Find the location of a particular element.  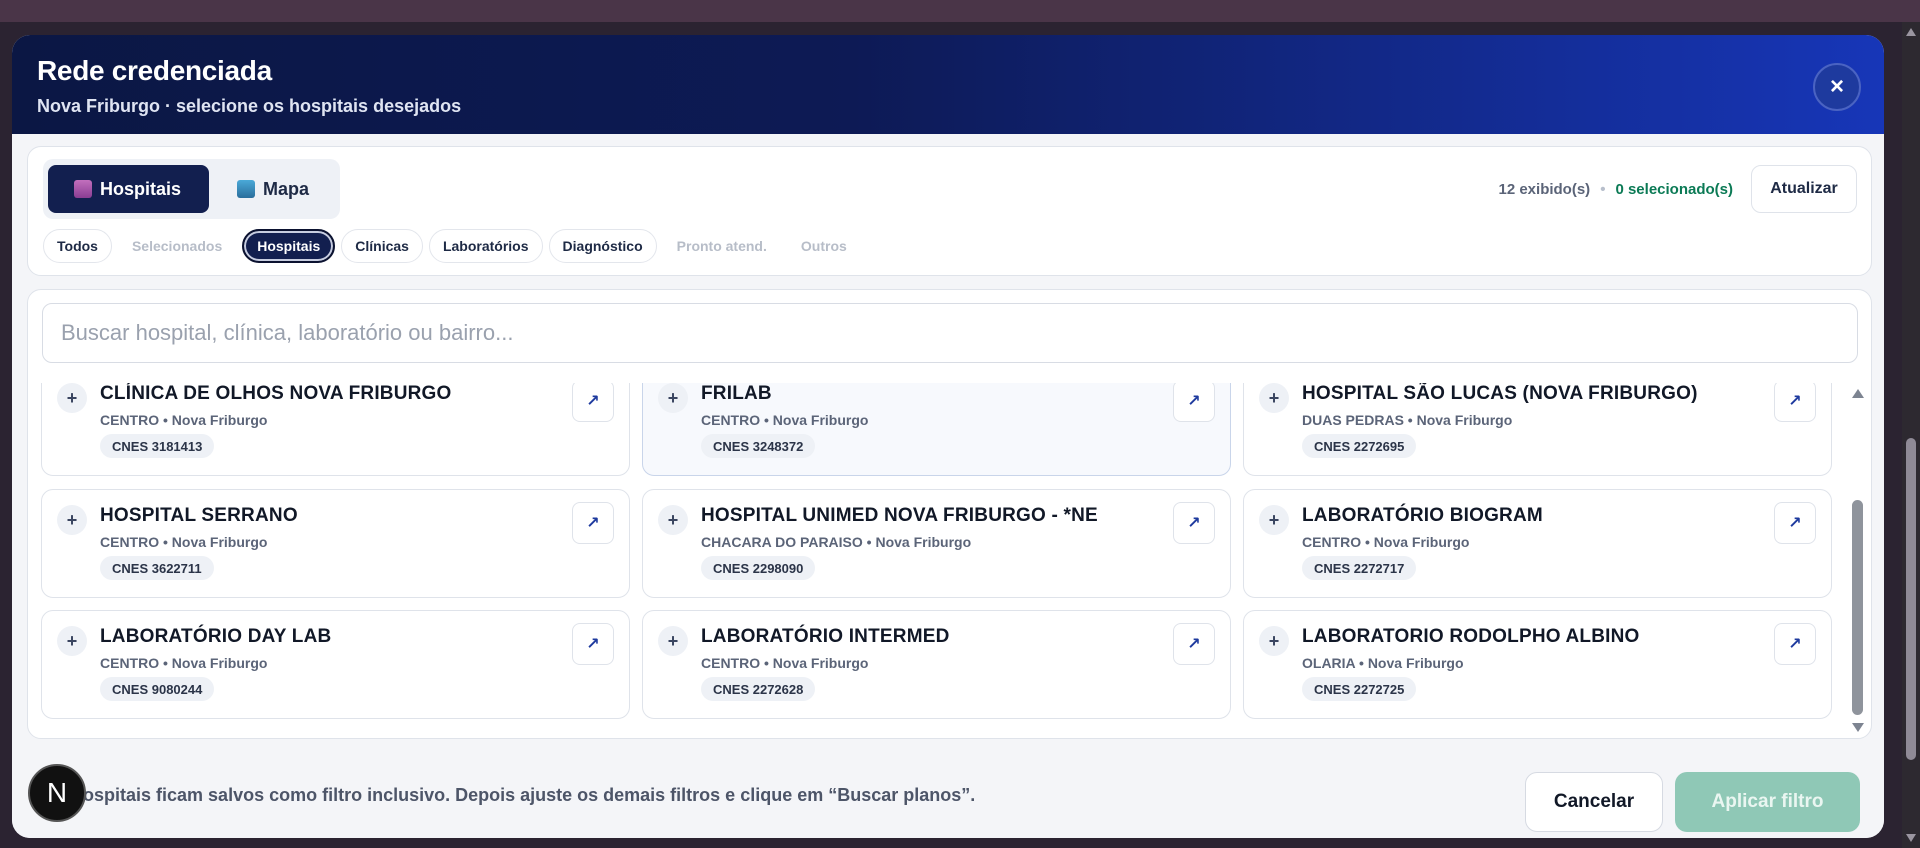

results-scrollbar is located at coordinates (1858, 560).